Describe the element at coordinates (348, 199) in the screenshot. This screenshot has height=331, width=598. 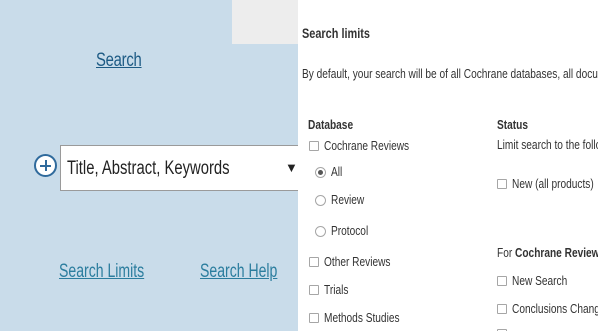
I see `review-radio-label: Review` at that location.